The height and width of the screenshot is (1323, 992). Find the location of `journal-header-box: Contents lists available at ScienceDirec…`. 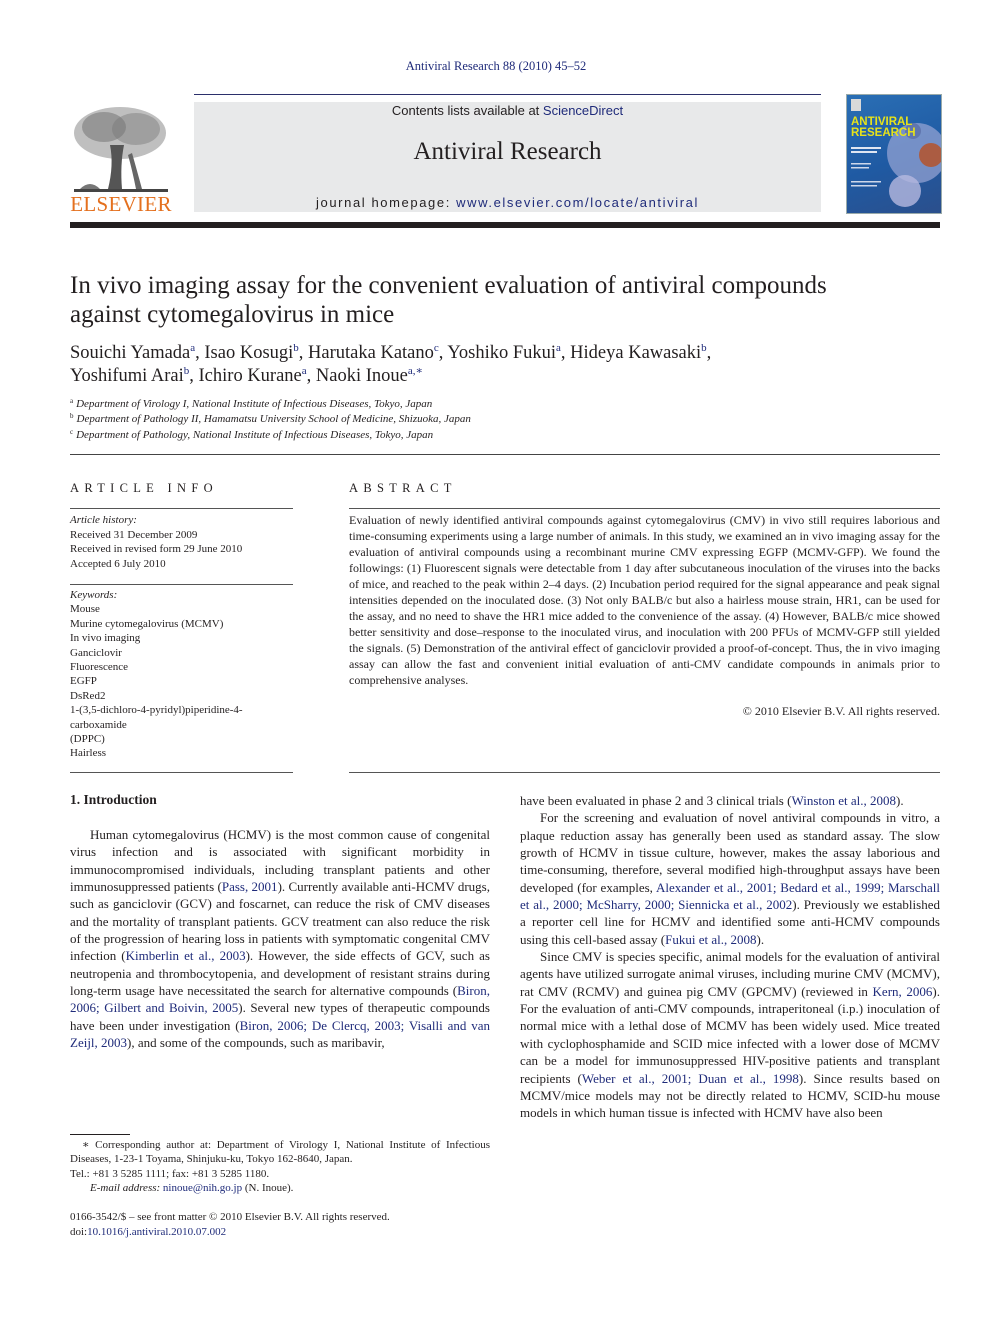

journal-header-box: Contents lists available at ScienceDirec… is located at coordinates (507, 157).